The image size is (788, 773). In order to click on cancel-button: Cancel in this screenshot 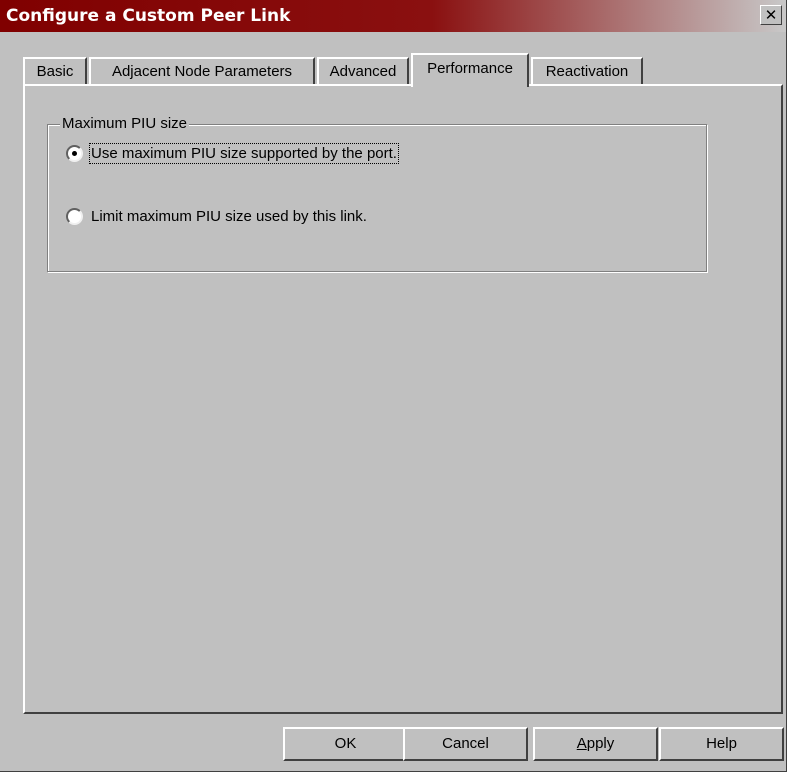, I will do `click(465, 744)`.